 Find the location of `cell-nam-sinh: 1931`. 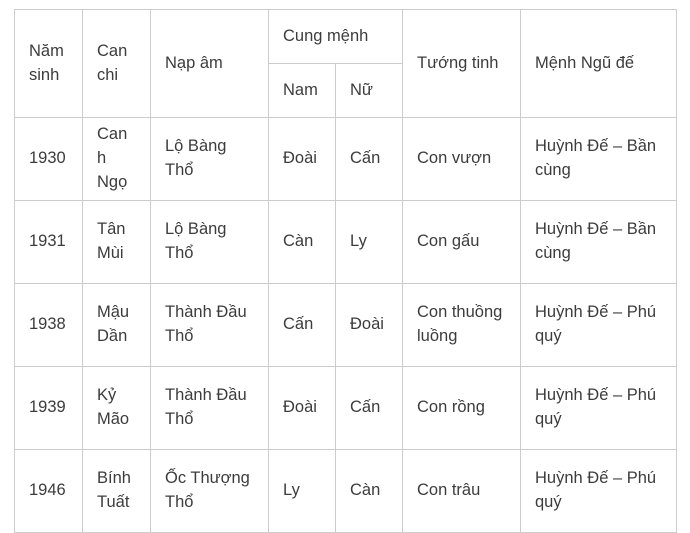

cell-nam-sinh: 1931 is located at coordinates (48, 242).